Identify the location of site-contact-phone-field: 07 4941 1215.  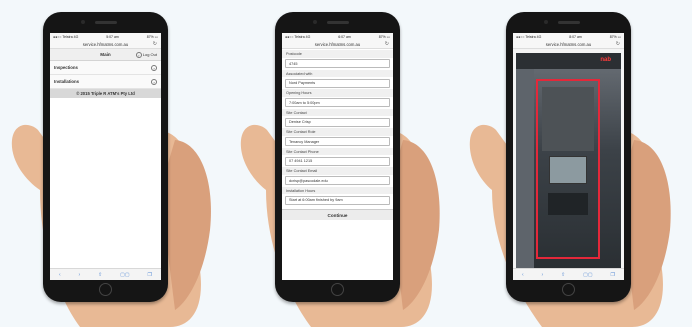
(337, 161).